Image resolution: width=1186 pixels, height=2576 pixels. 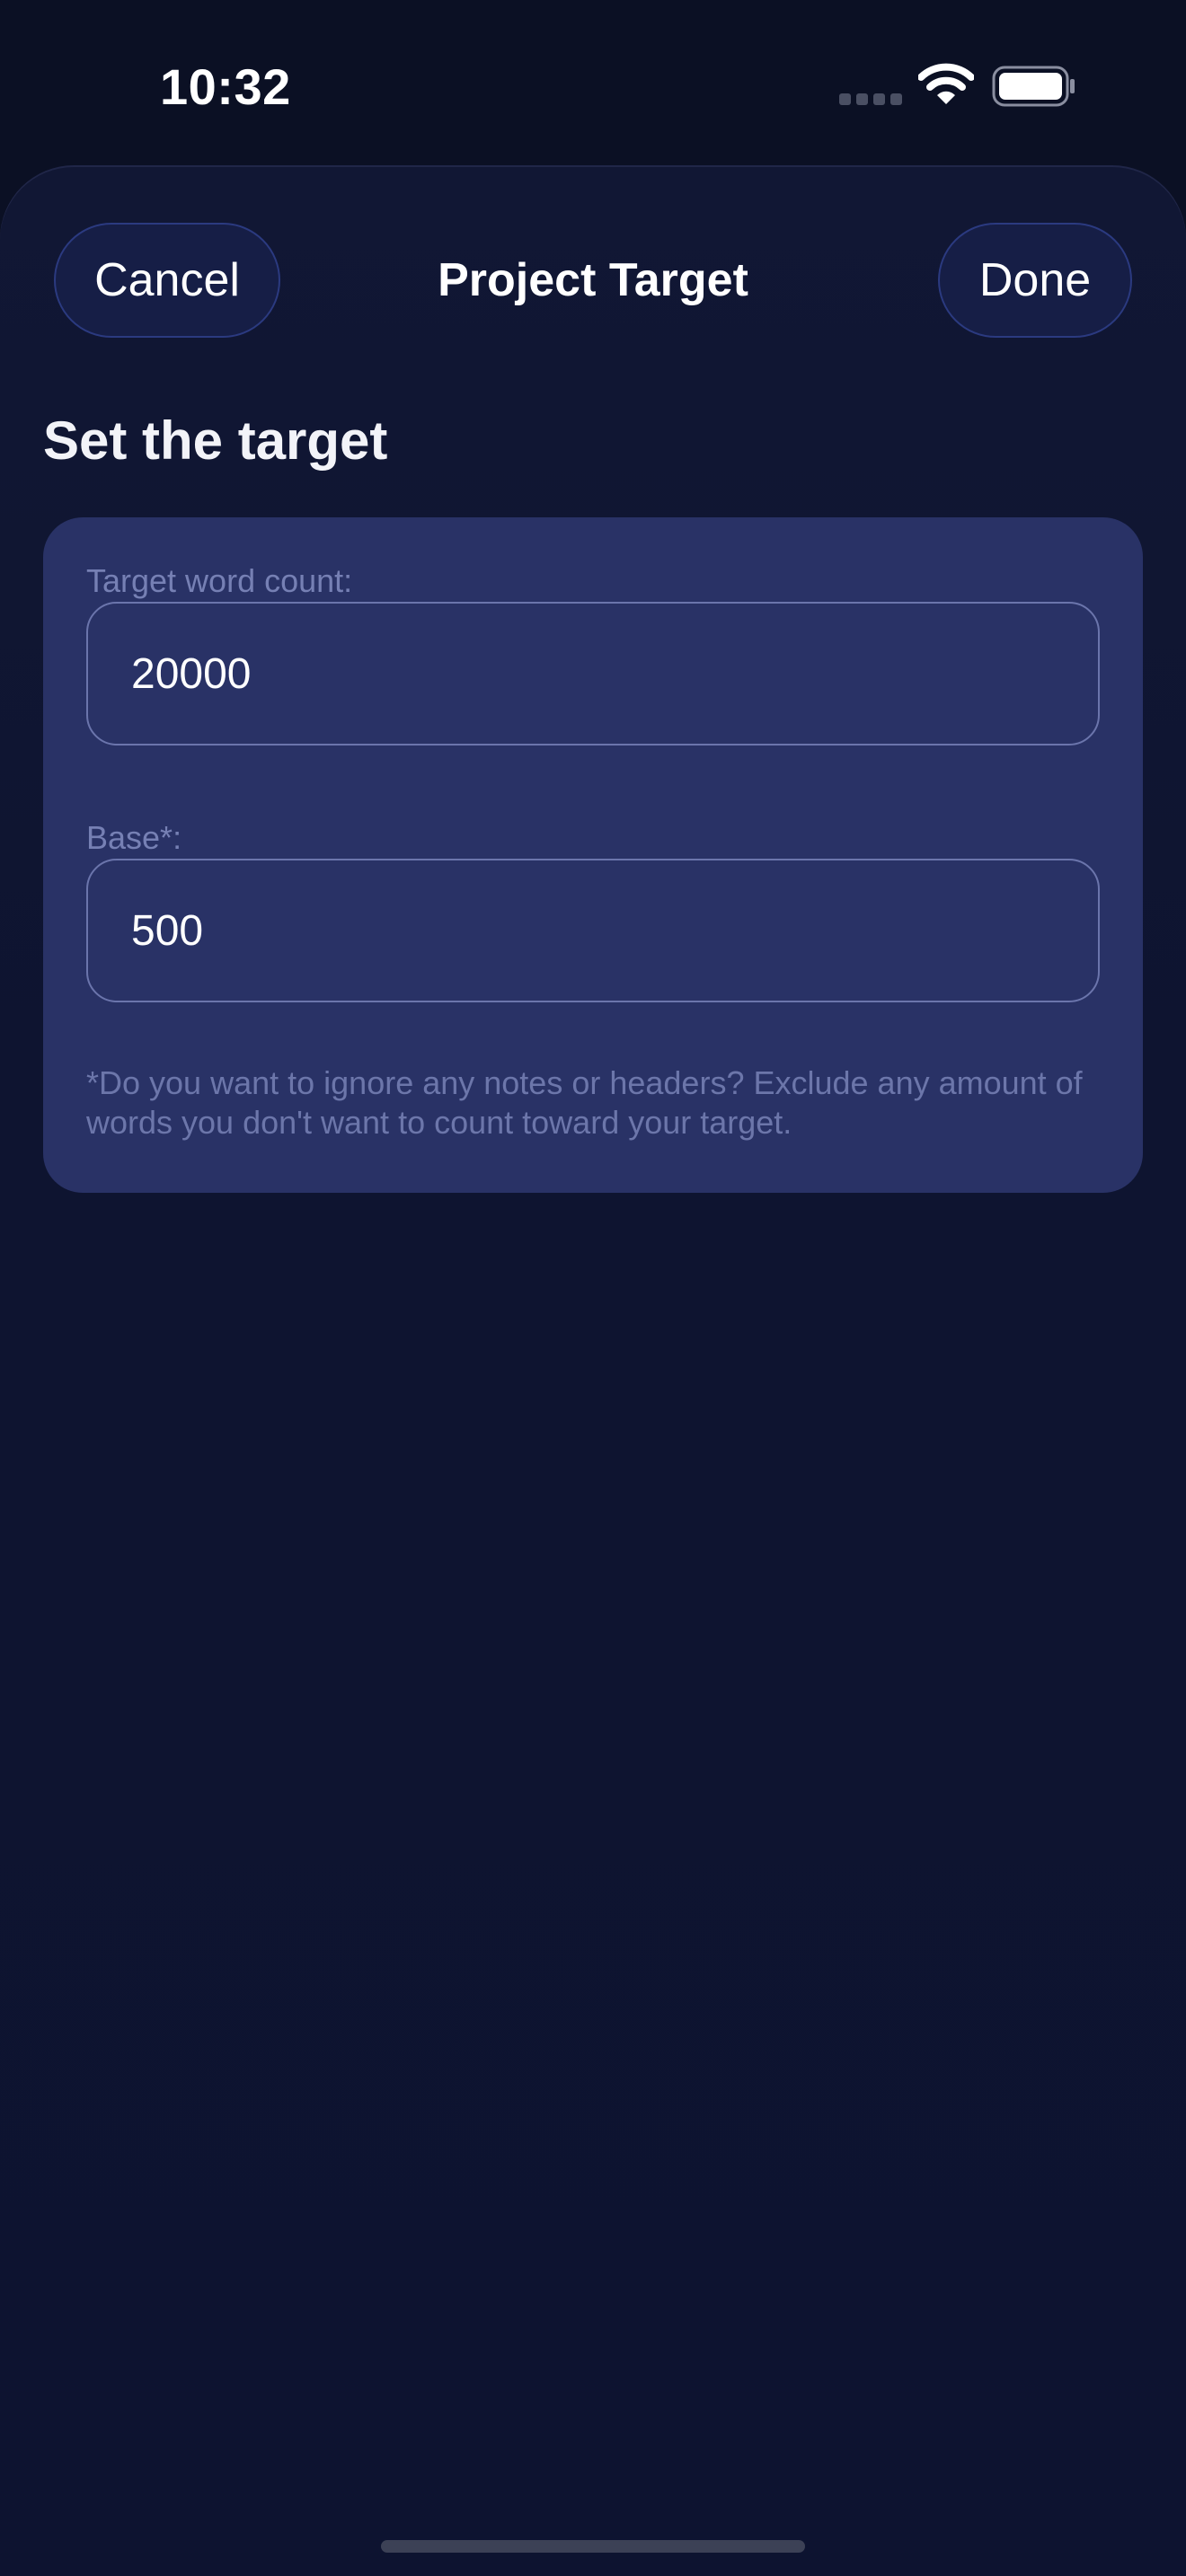 I want to click on target-word-count-label: Target word count:, so click(x=219, y=580).